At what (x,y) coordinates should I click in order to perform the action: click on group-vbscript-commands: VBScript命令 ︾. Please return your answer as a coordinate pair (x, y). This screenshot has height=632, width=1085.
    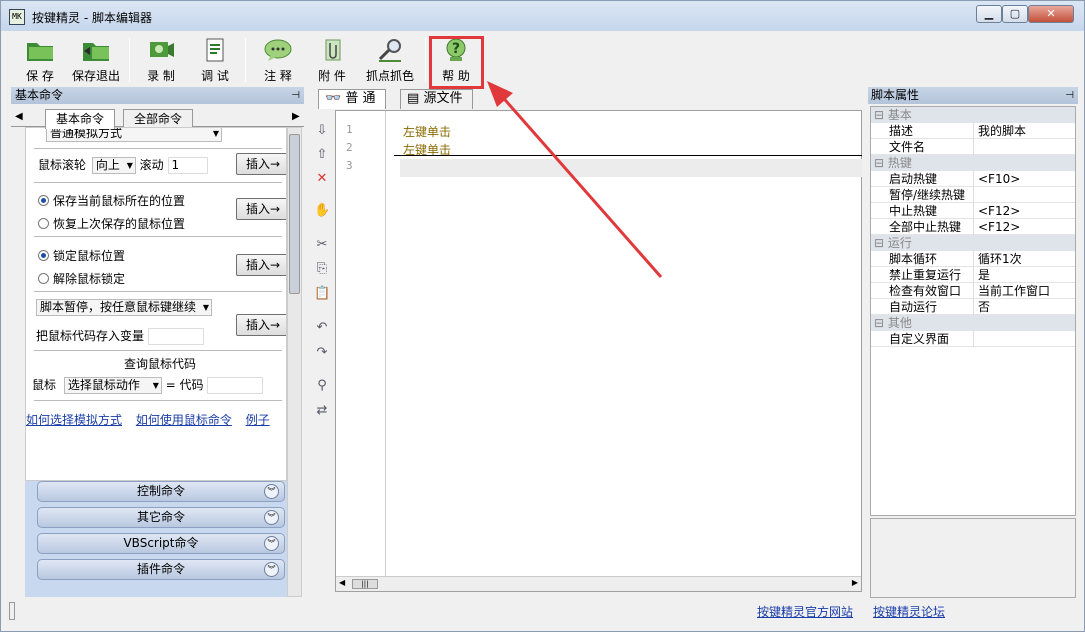
    Looking at the image, I should click on (161, 543).